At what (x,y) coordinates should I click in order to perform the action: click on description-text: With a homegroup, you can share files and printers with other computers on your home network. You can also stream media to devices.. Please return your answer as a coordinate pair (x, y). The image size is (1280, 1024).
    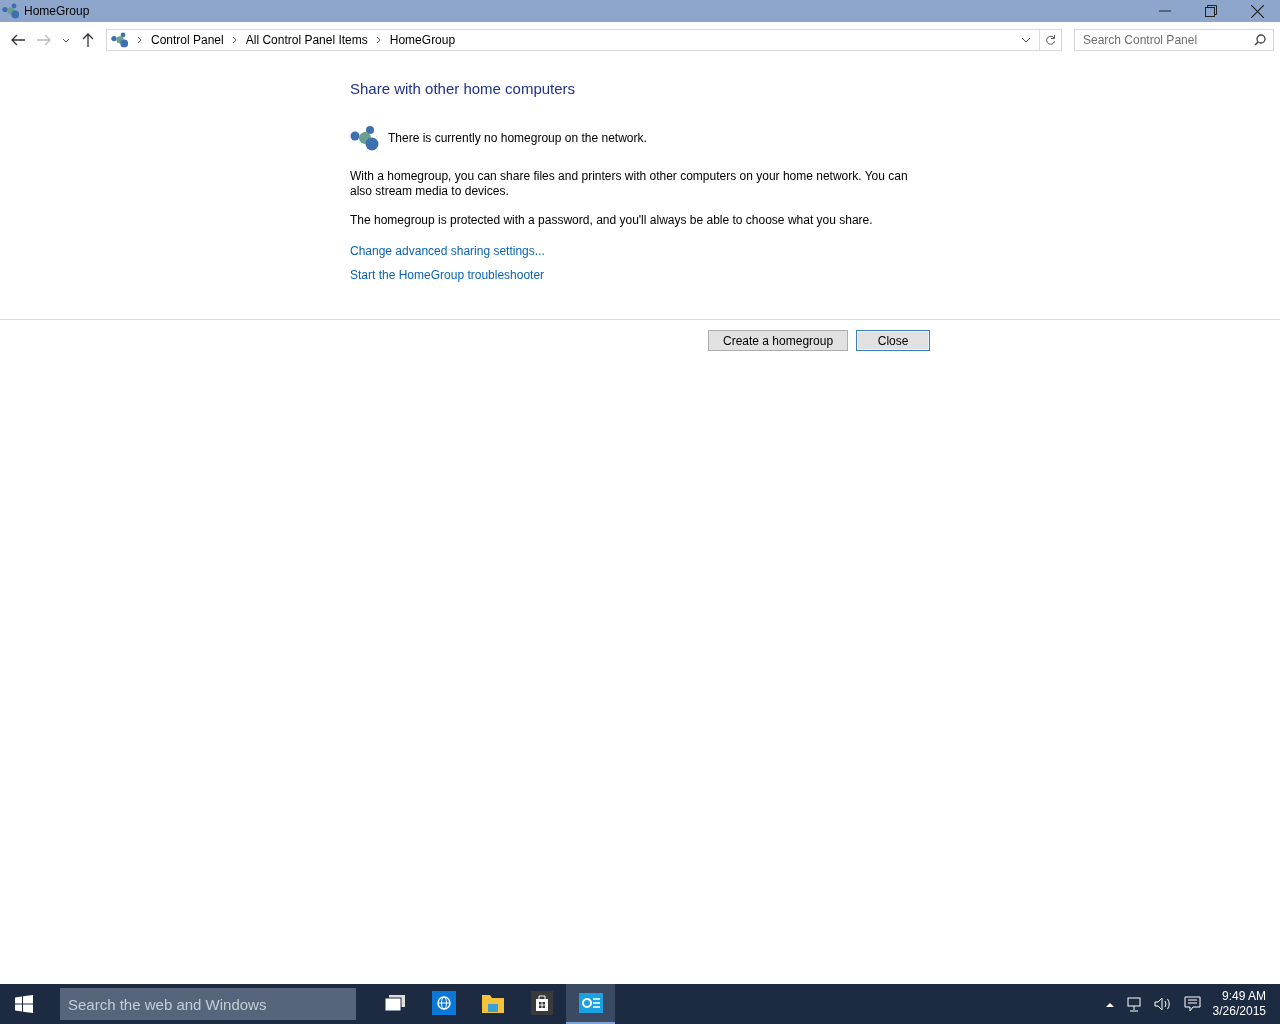
    Looking at the image, I should click on (629, 184).